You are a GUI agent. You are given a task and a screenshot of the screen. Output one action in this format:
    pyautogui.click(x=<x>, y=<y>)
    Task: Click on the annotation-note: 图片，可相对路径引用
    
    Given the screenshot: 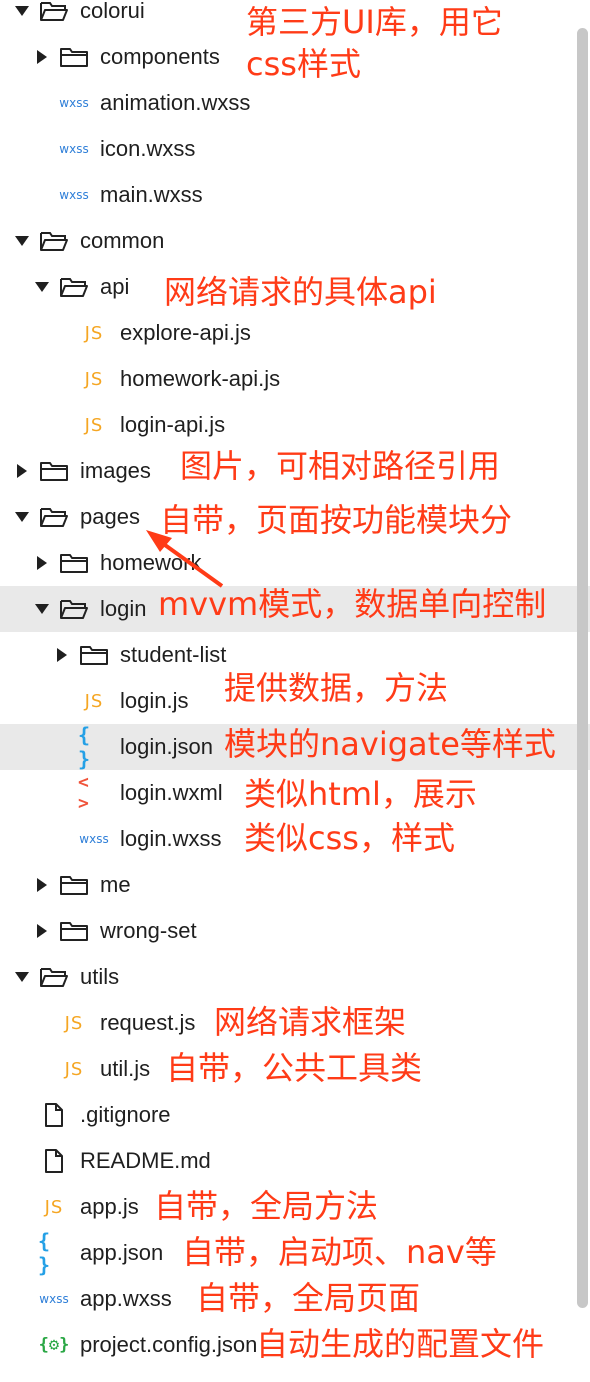 What is the action you would take?
    pyautogui.click(x=340, y=466)
    